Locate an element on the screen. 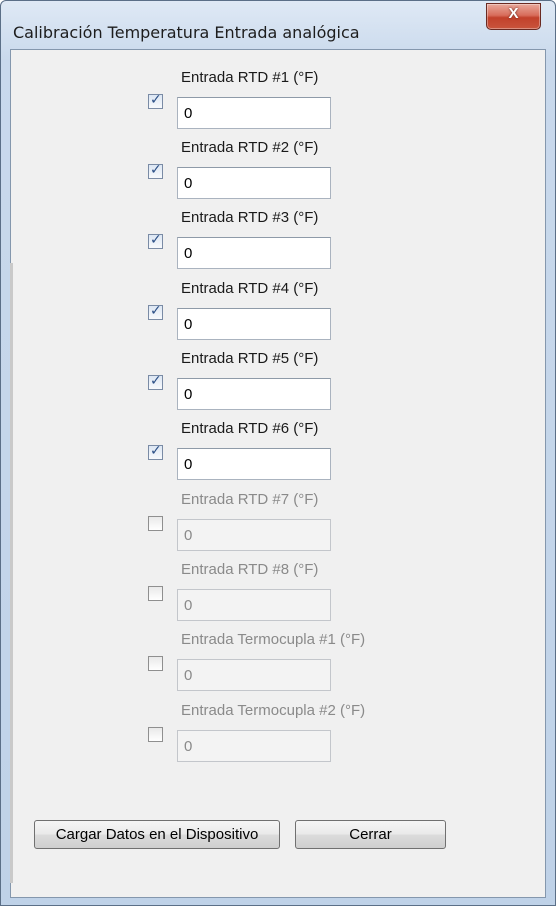  input-label: Entrada RTD #7 (°F) is located at coordinates (250, 499).